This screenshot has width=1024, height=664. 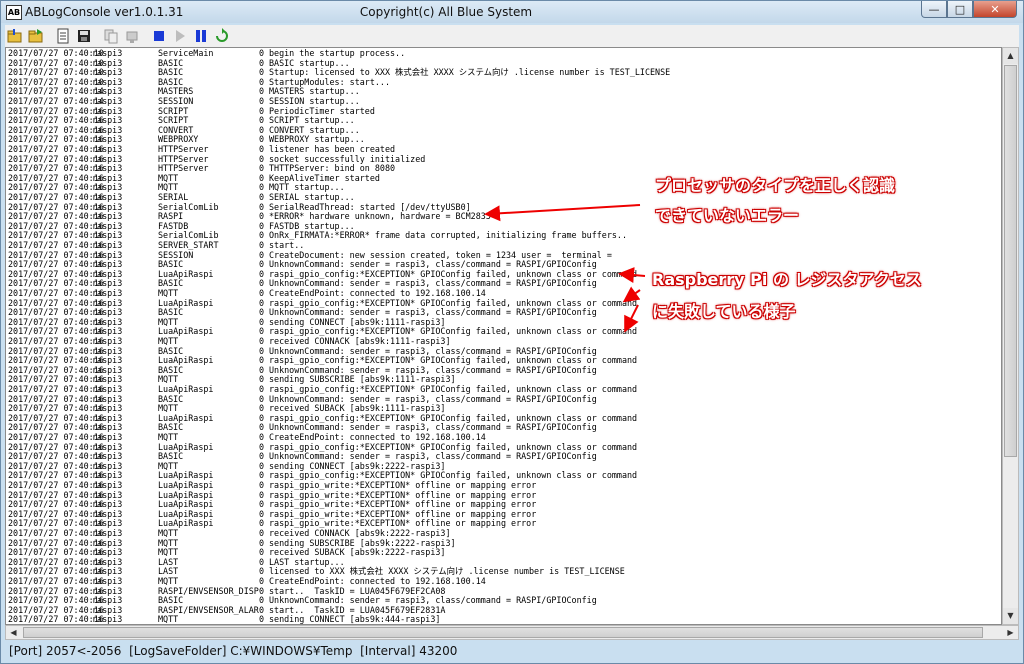 I want to click on annotation-register-line2: に失敗している様子, so click(x=724, y=311).